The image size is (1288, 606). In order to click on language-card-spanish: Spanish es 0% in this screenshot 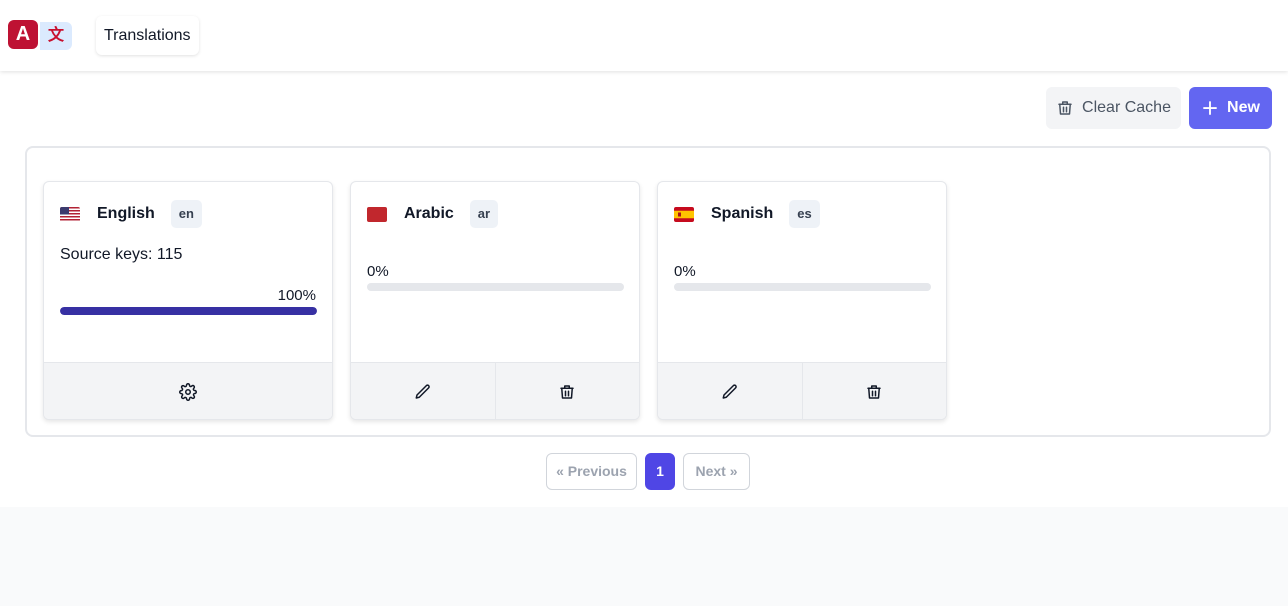, I will do `click(802, 300)`.